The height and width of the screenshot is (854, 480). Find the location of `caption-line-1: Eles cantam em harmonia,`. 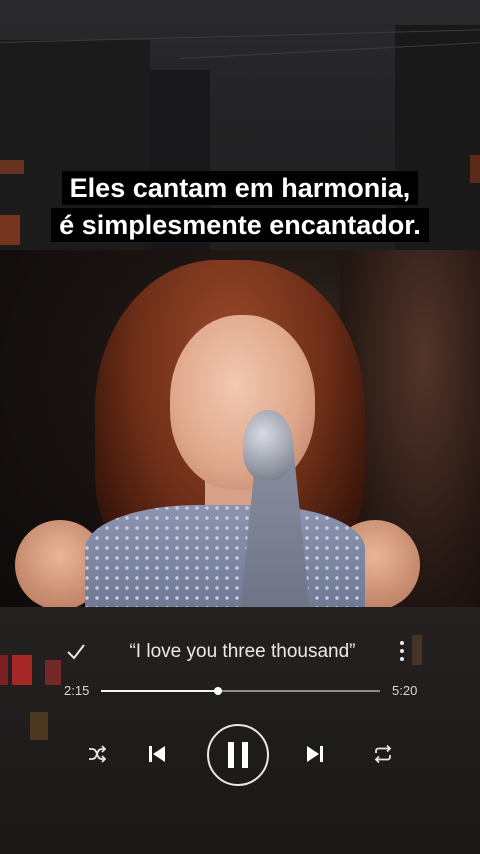

caption-line-1: Eles cantam em harmonia, is located at coordinates (240, 188).